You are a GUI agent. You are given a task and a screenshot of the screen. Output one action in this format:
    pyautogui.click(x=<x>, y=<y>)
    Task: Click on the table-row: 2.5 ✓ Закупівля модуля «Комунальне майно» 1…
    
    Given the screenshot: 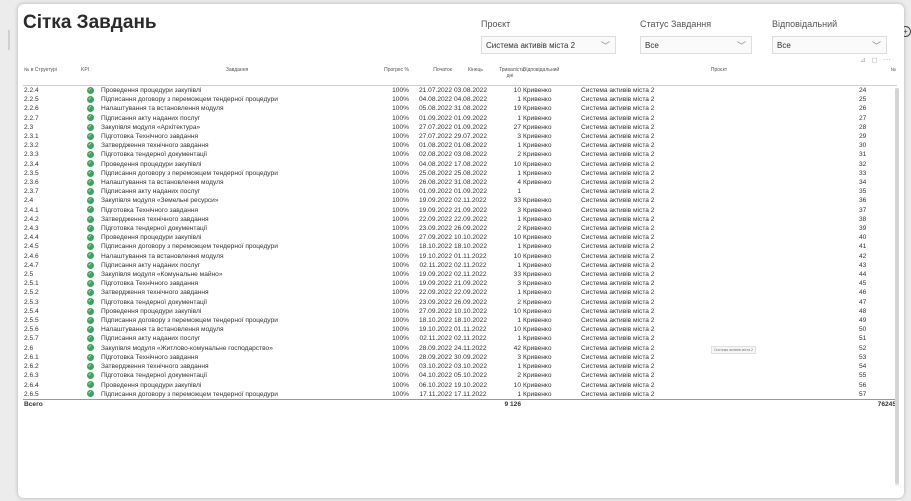 What is the action you would take?
    pyautogui.click(x=460, y=274)
    